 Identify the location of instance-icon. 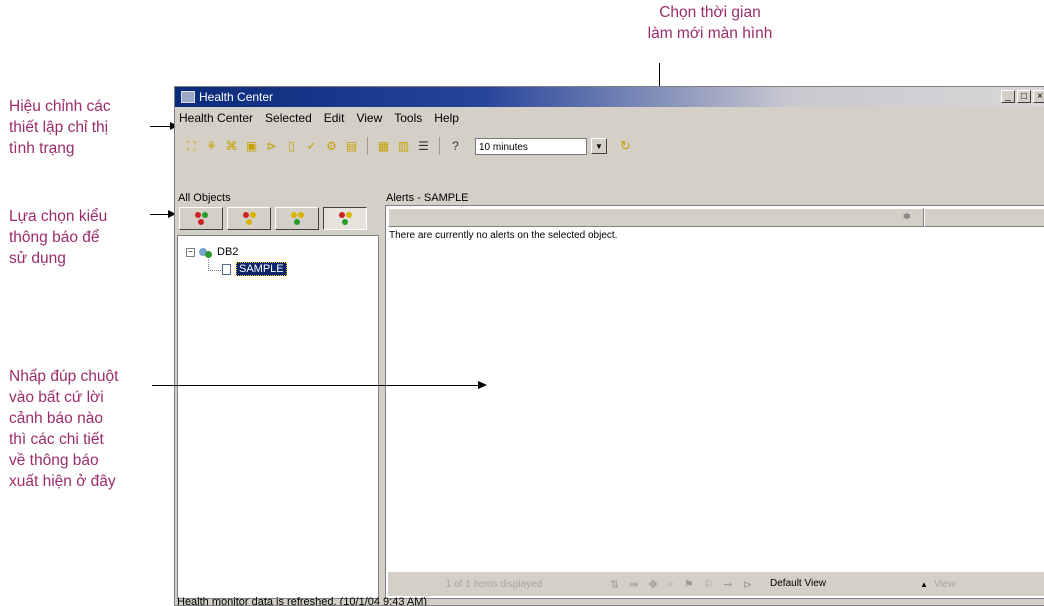
(206, 252).